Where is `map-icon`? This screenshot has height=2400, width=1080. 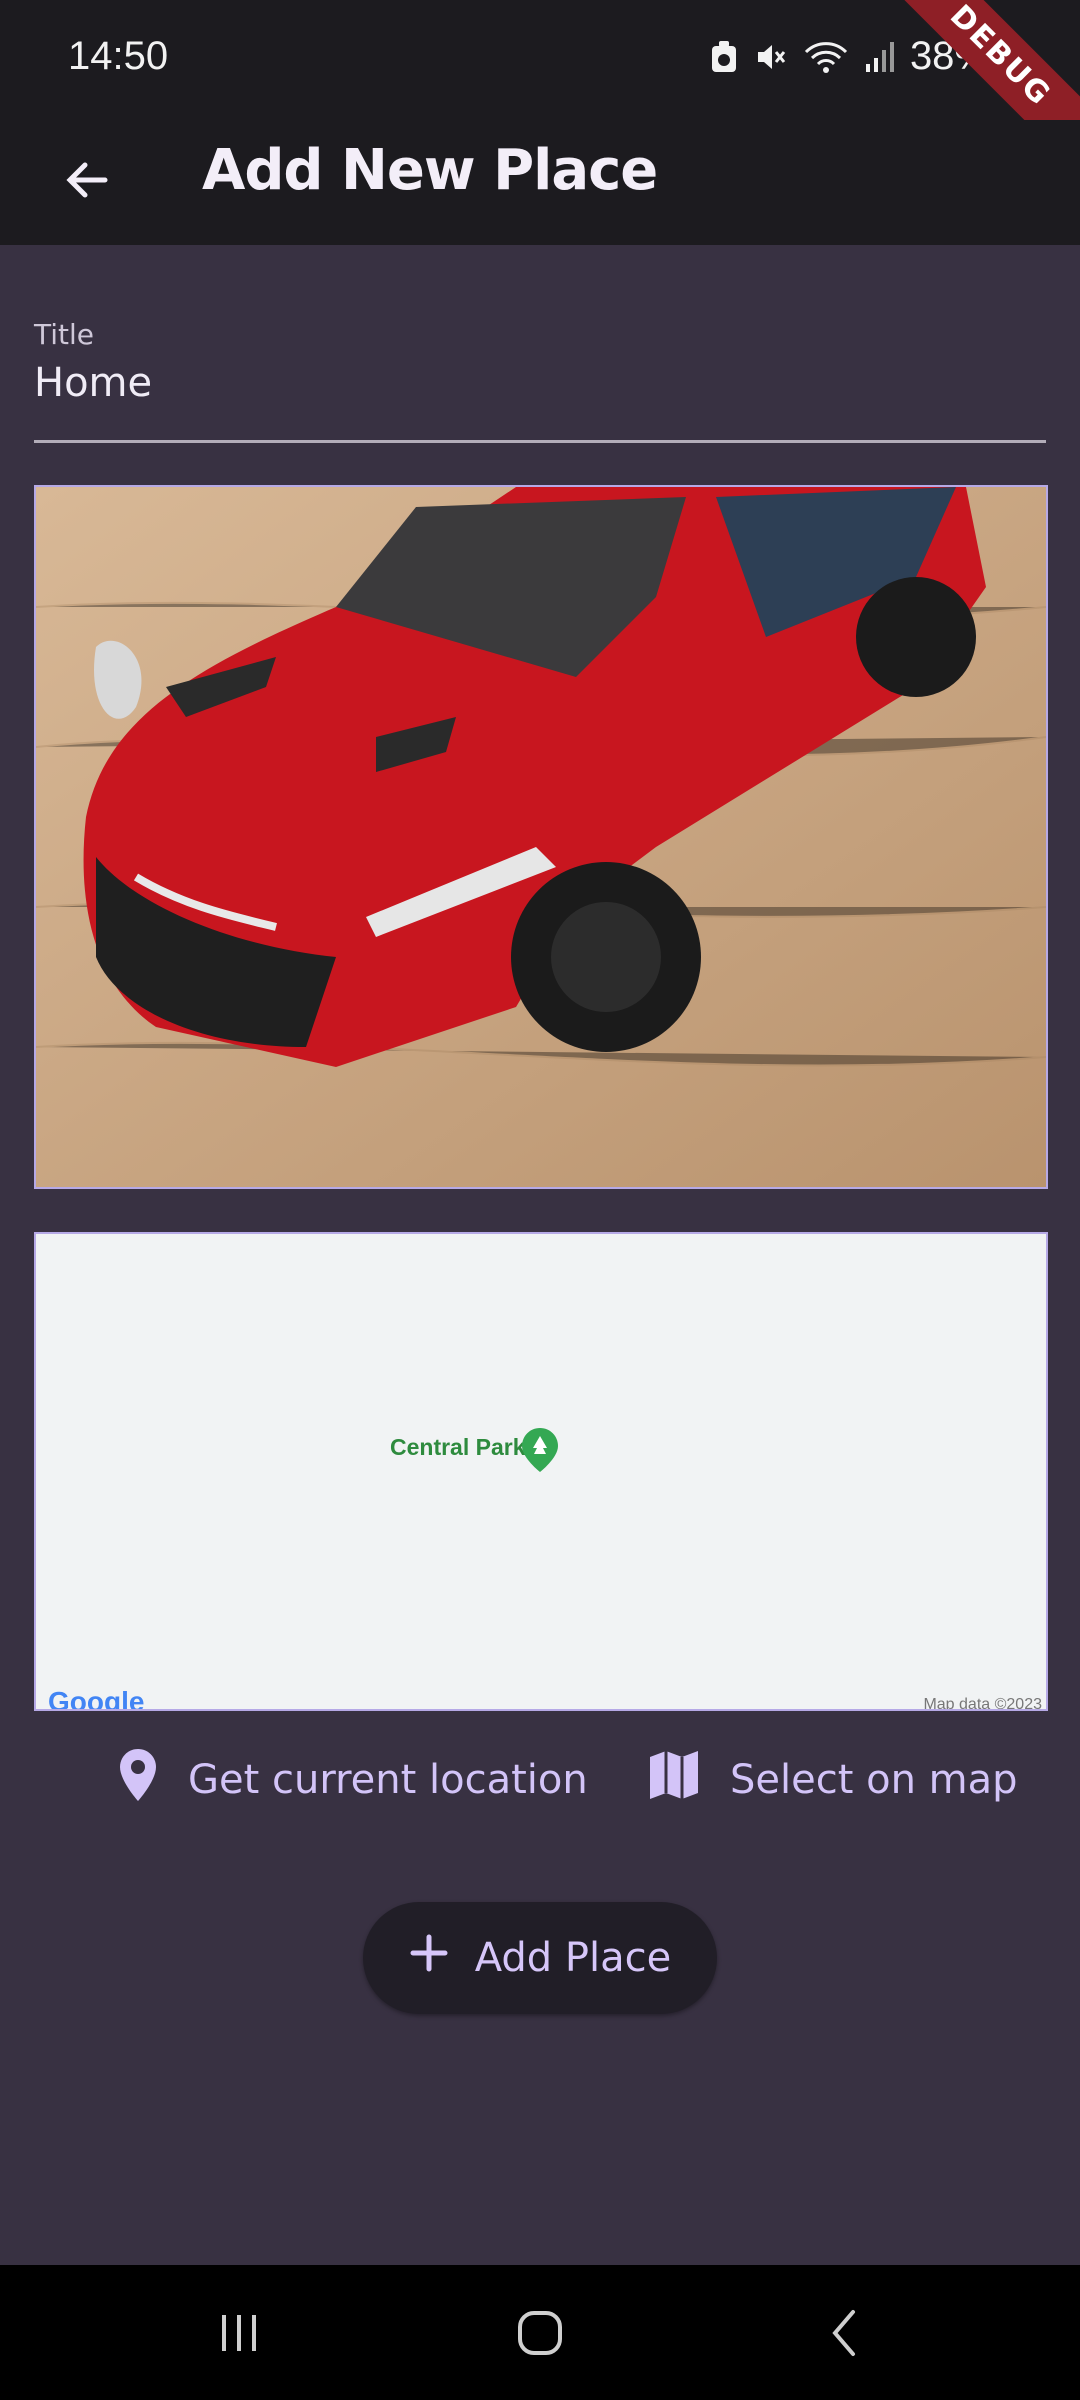
map-icon is located at coordinates (674, 1780).